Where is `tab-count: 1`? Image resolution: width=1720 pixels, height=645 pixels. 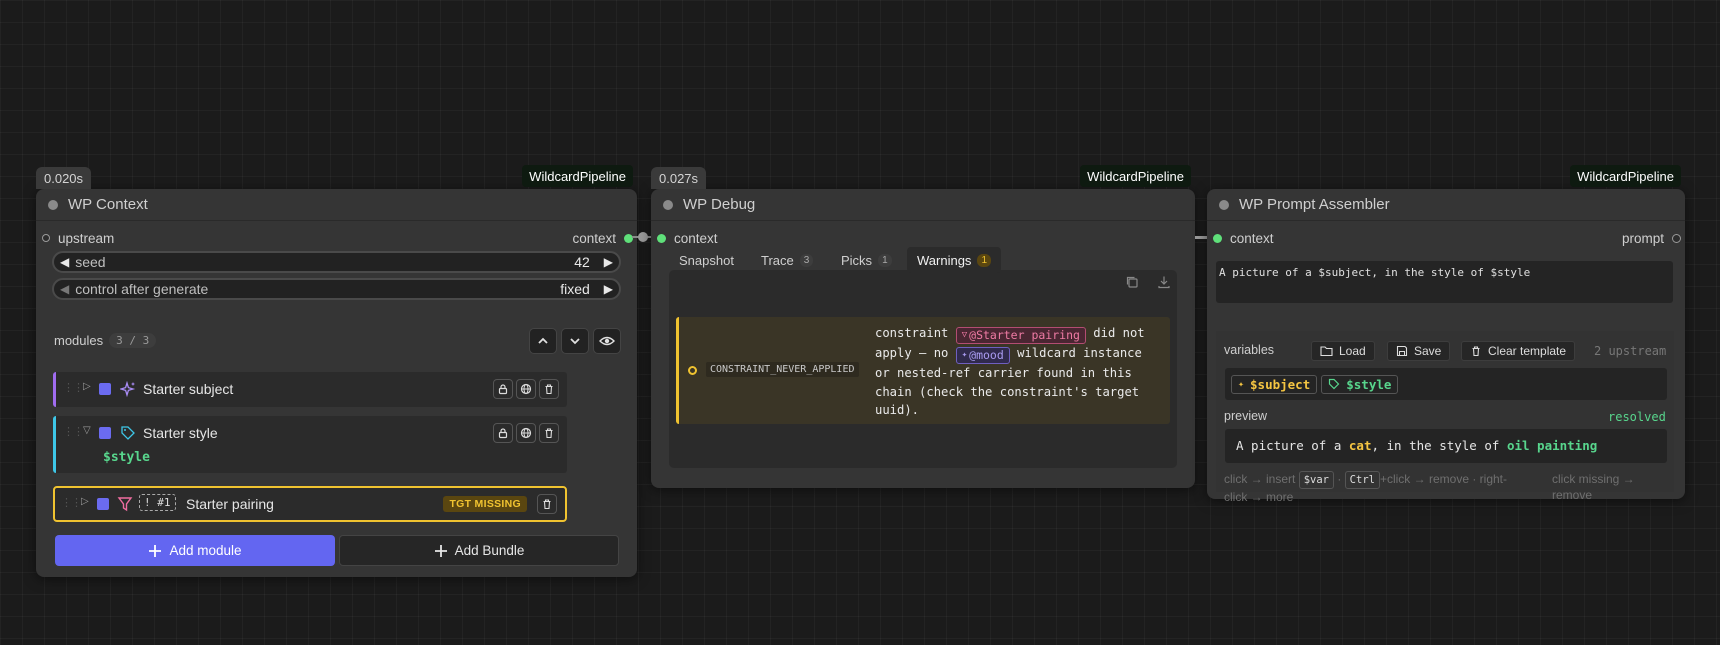
tab-count: 1 is located at coordinates (984, 260).